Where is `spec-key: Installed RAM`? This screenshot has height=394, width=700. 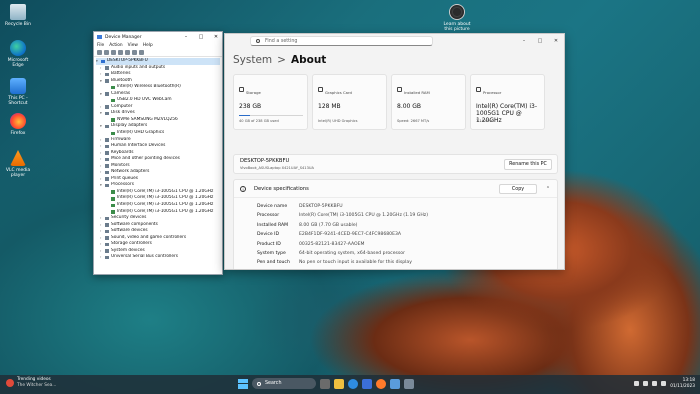
spec-key: Installed RAM is located at coordinates (273, 225).